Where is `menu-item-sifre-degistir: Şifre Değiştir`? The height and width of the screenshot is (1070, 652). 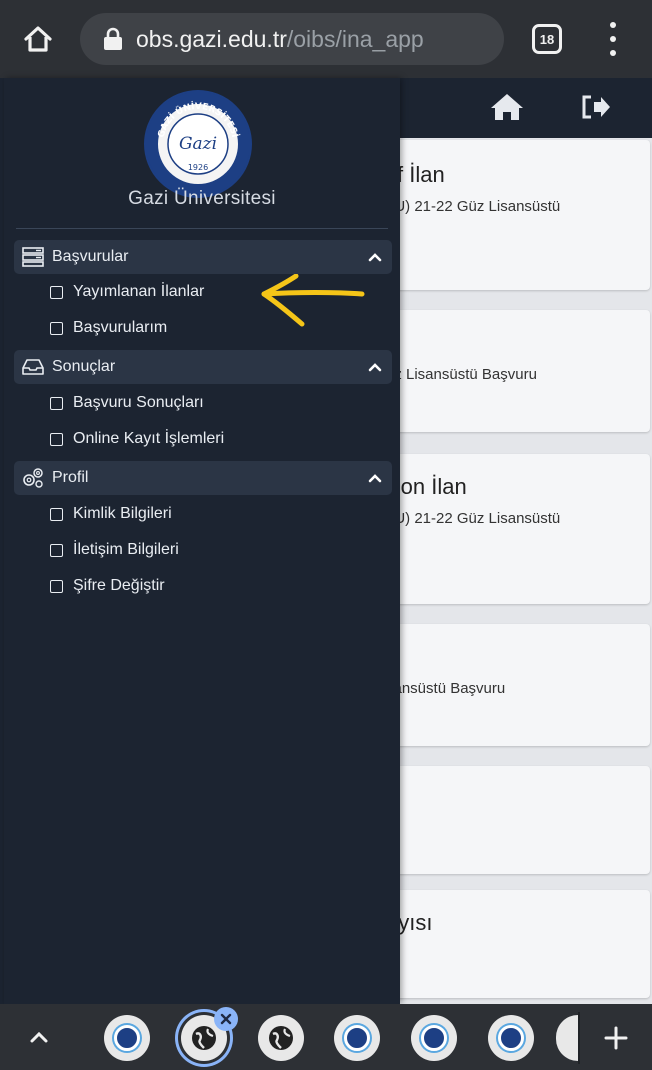 menu-item-sifre-degistir: Şifre Değiştir is located at coordinates (107, 586).